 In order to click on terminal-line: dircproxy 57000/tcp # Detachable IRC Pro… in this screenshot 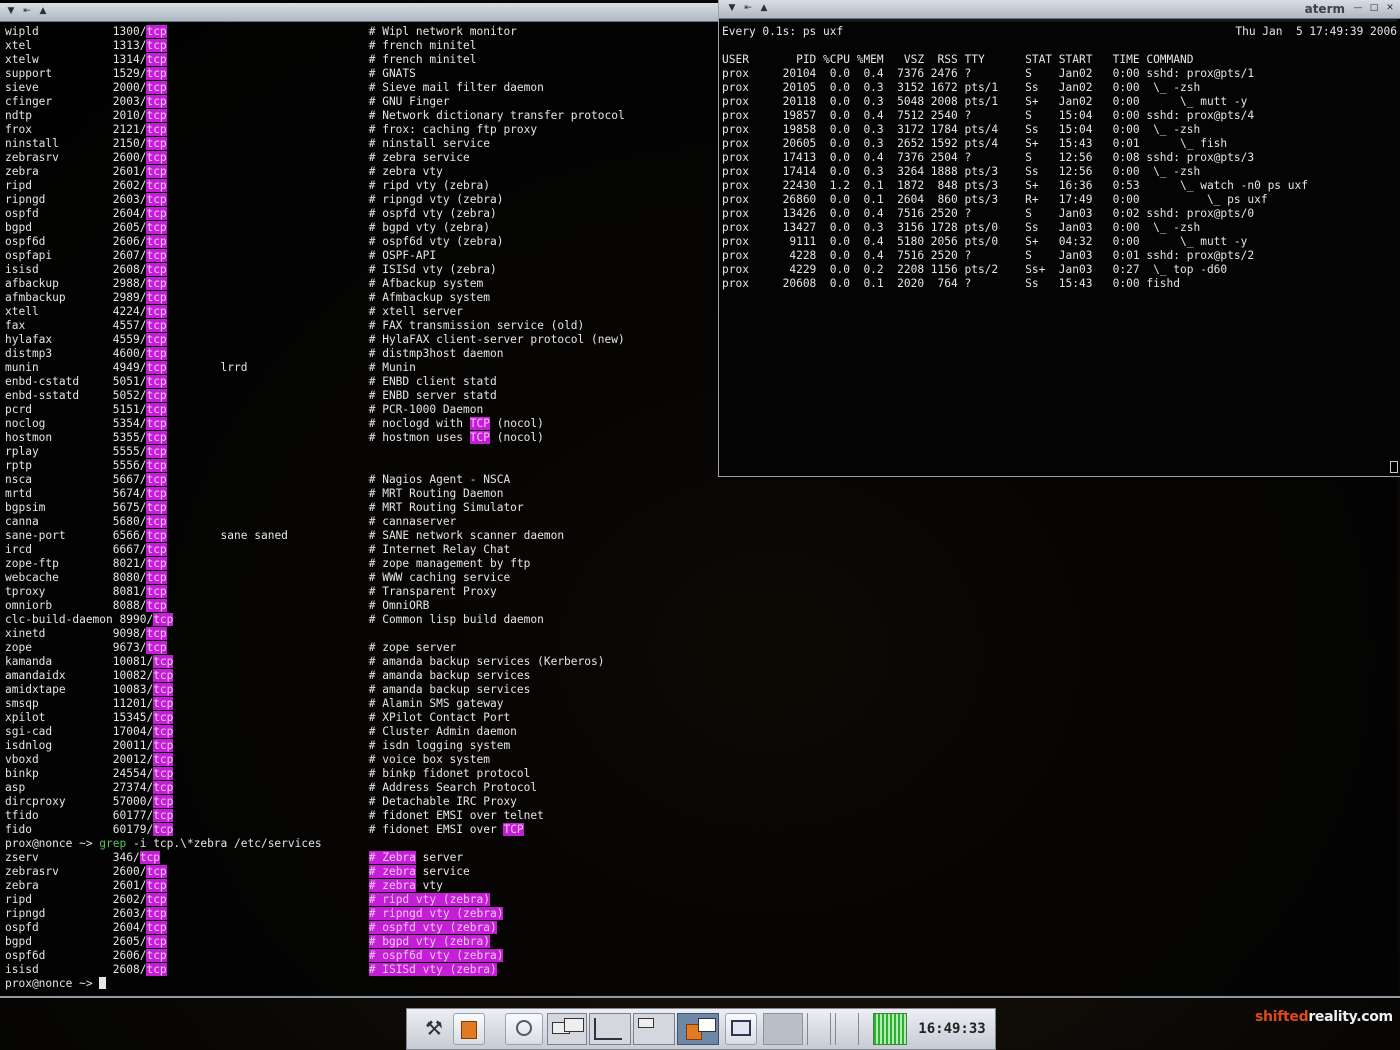, I will do `click(261, 801)`.